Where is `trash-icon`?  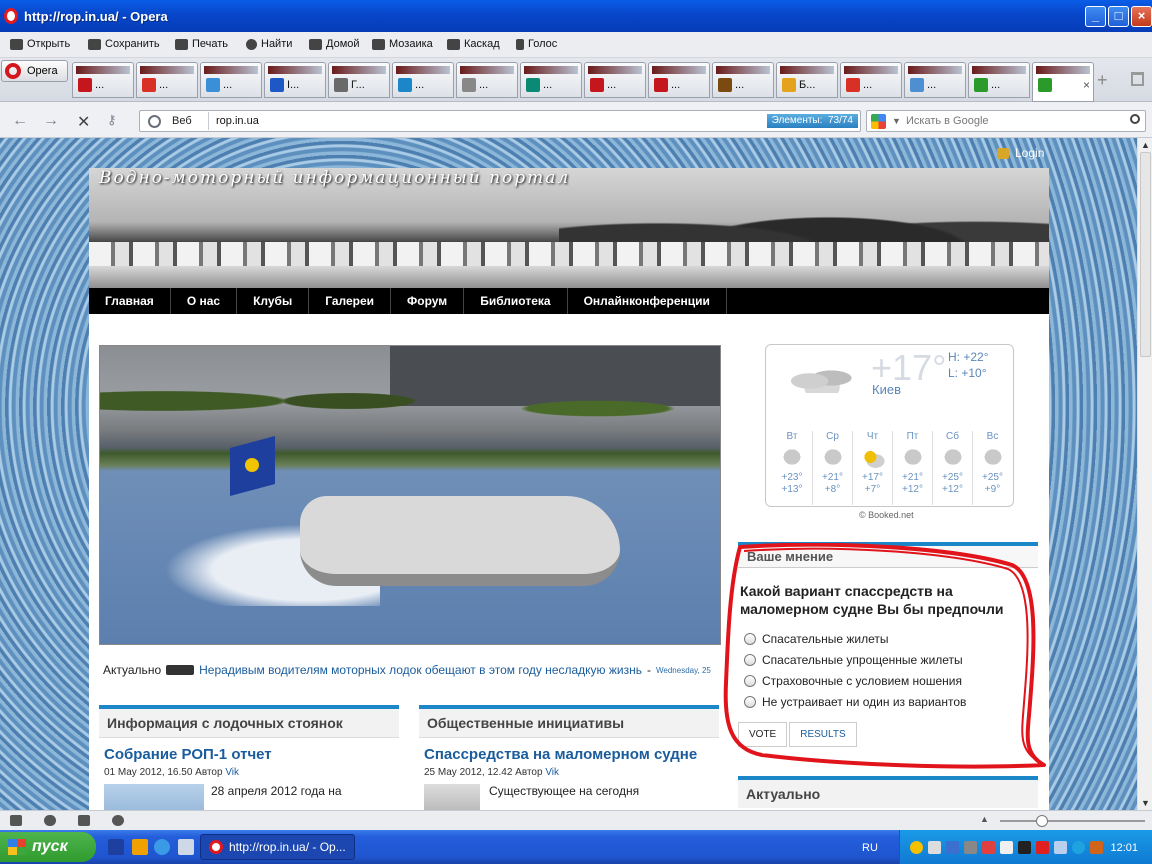
trash-icon is located at coordinates (1137, 79).